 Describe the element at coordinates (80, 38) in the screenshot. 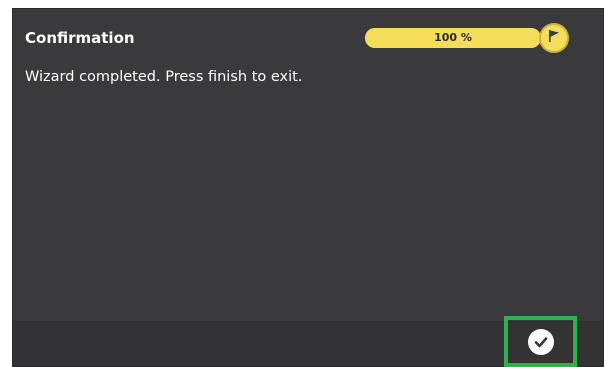

I see `page-title: Confirmation` at that location.